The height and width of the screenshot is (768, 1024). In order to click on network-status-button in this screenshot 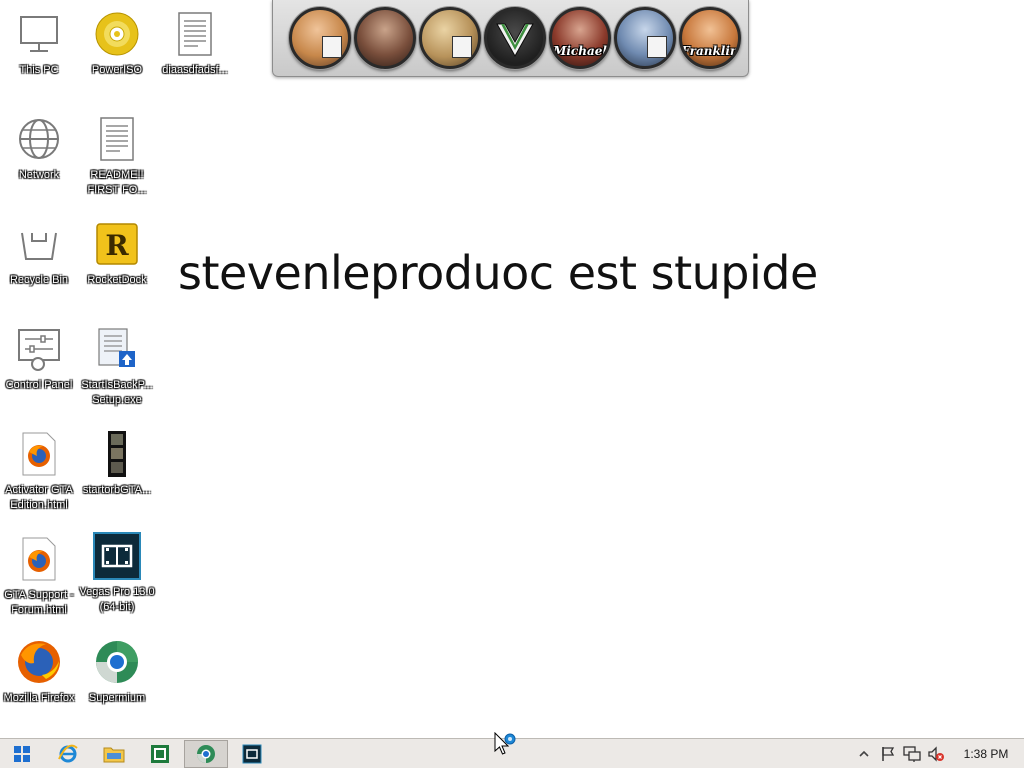, I will do `click(912, 754)`.